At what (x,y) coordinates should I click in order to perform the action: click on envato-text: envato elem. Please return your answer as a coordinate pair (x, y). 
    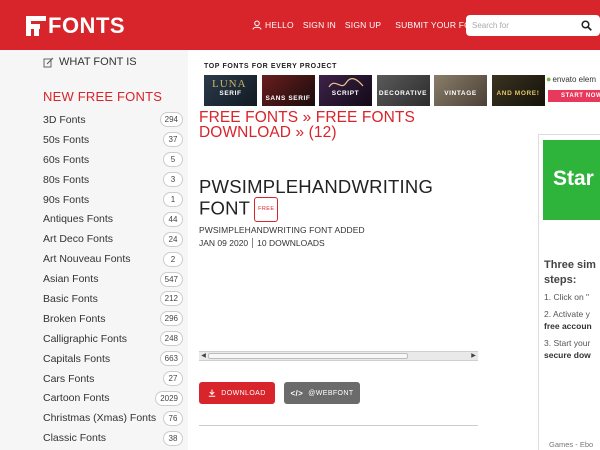
    Looking at the image, I should click on (574, 79).